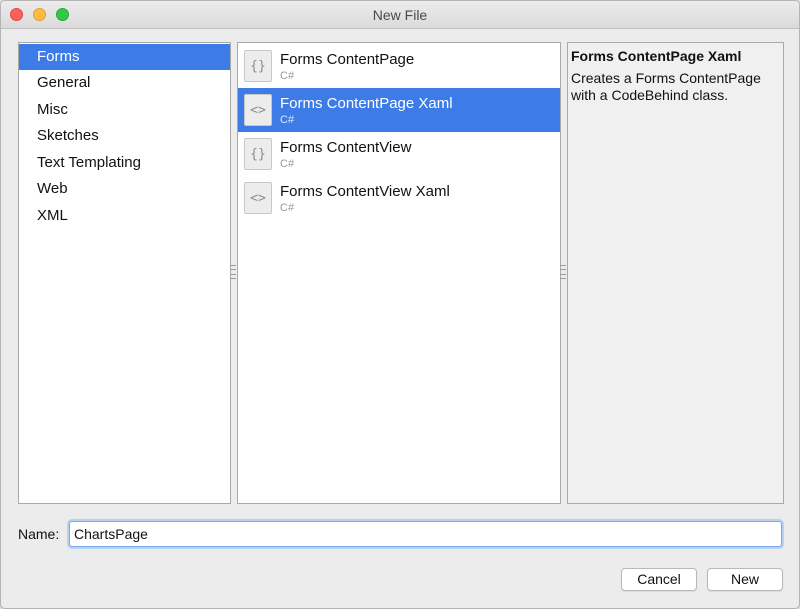 The width and height of the screenshot is (800, 609). I want to click on name-label: Name:, so click(39, 534).